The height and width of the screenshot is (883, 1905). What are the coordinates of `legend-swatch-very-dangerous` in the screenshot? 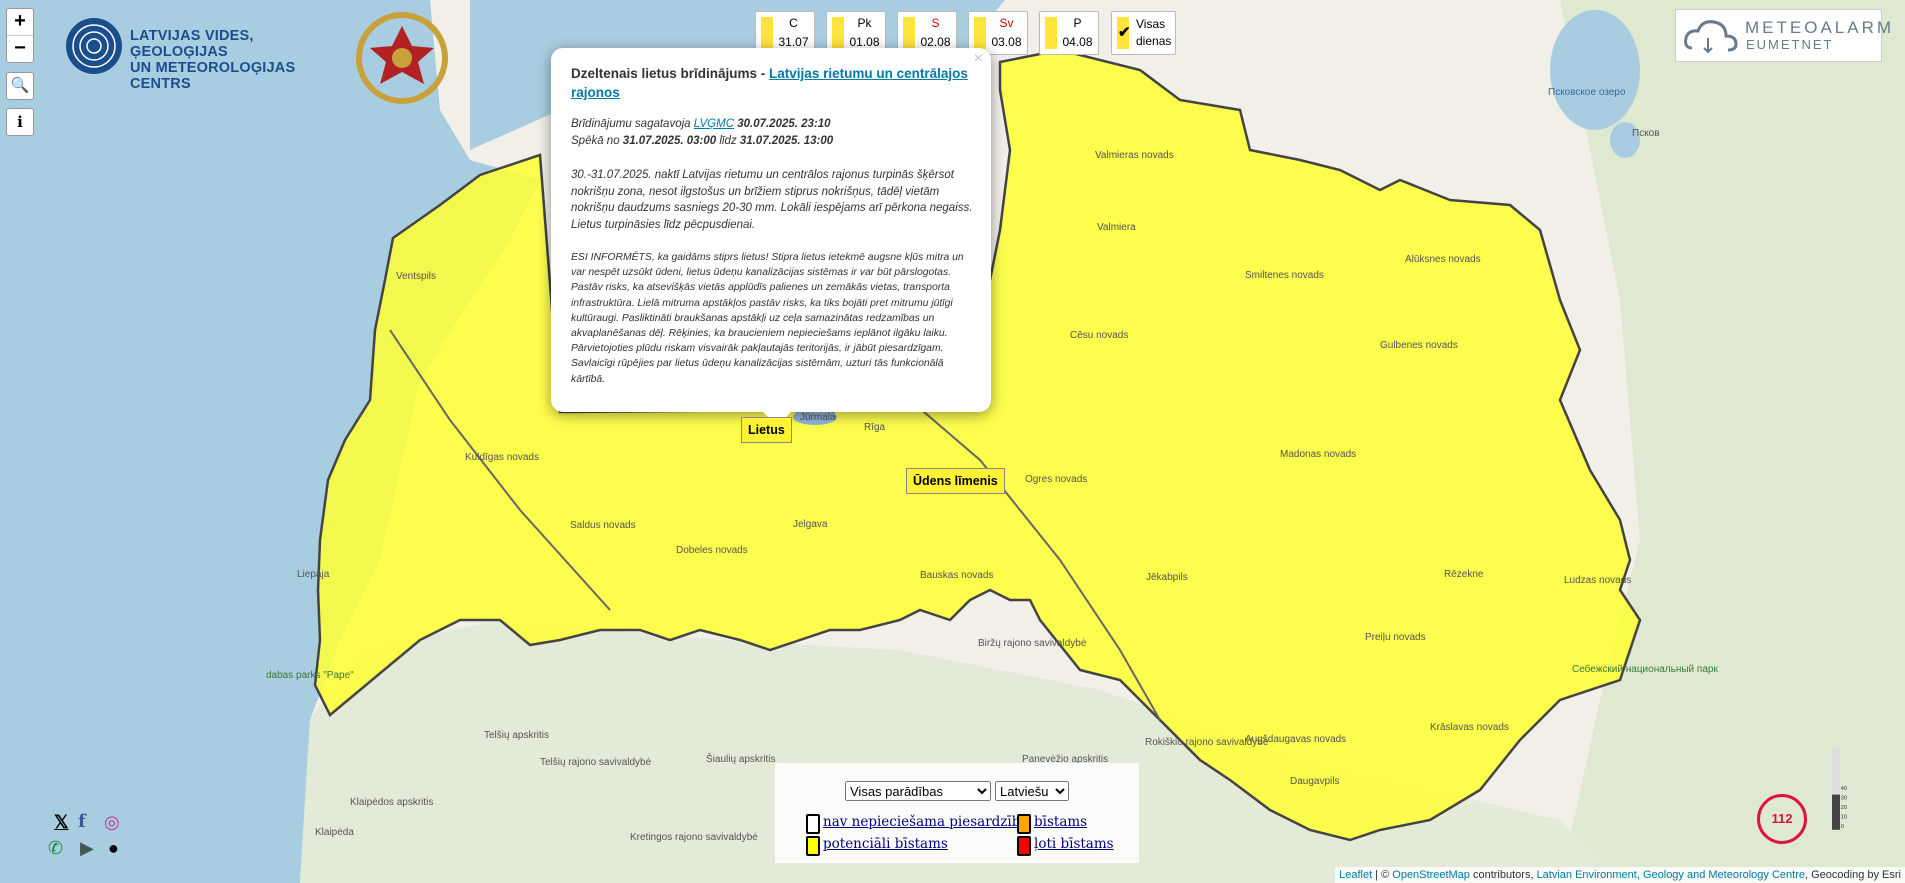 It's located at (1024, 846).